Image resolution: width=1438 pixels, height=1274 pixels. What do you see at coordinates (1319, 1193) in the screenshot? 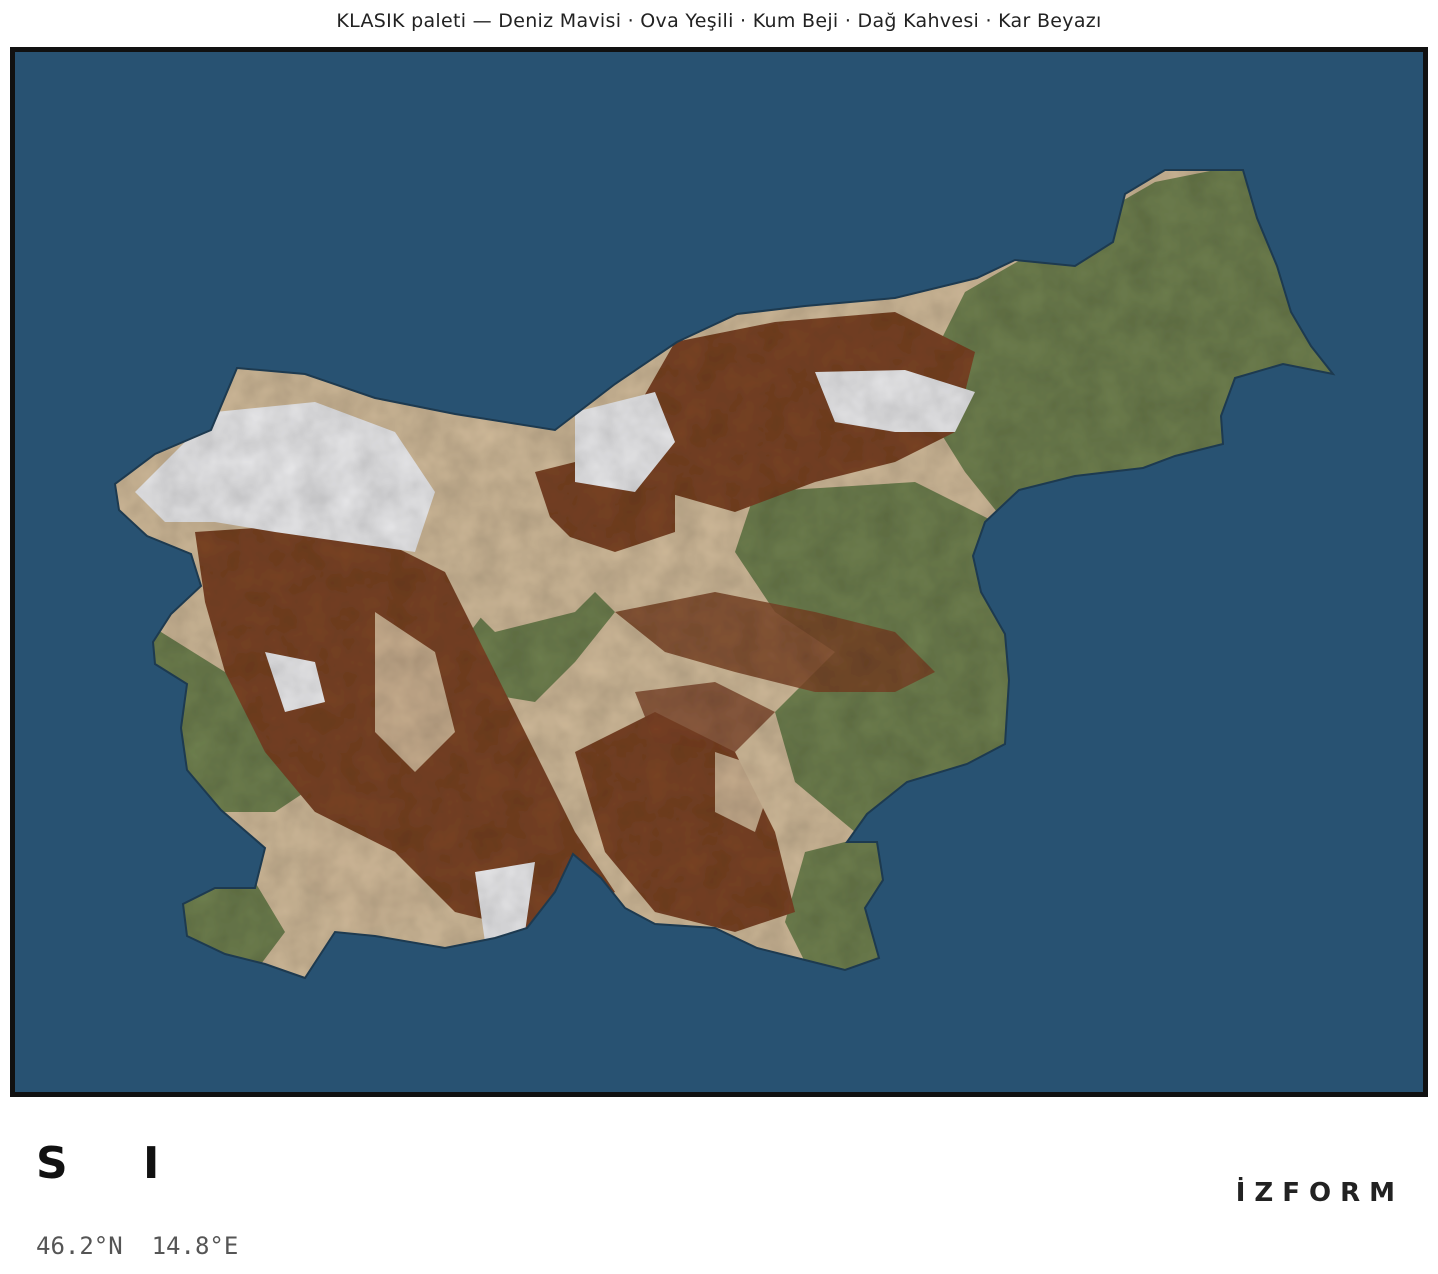
I see `brand-logo-text: İZFORM` at bounding box center [1319, 1193].